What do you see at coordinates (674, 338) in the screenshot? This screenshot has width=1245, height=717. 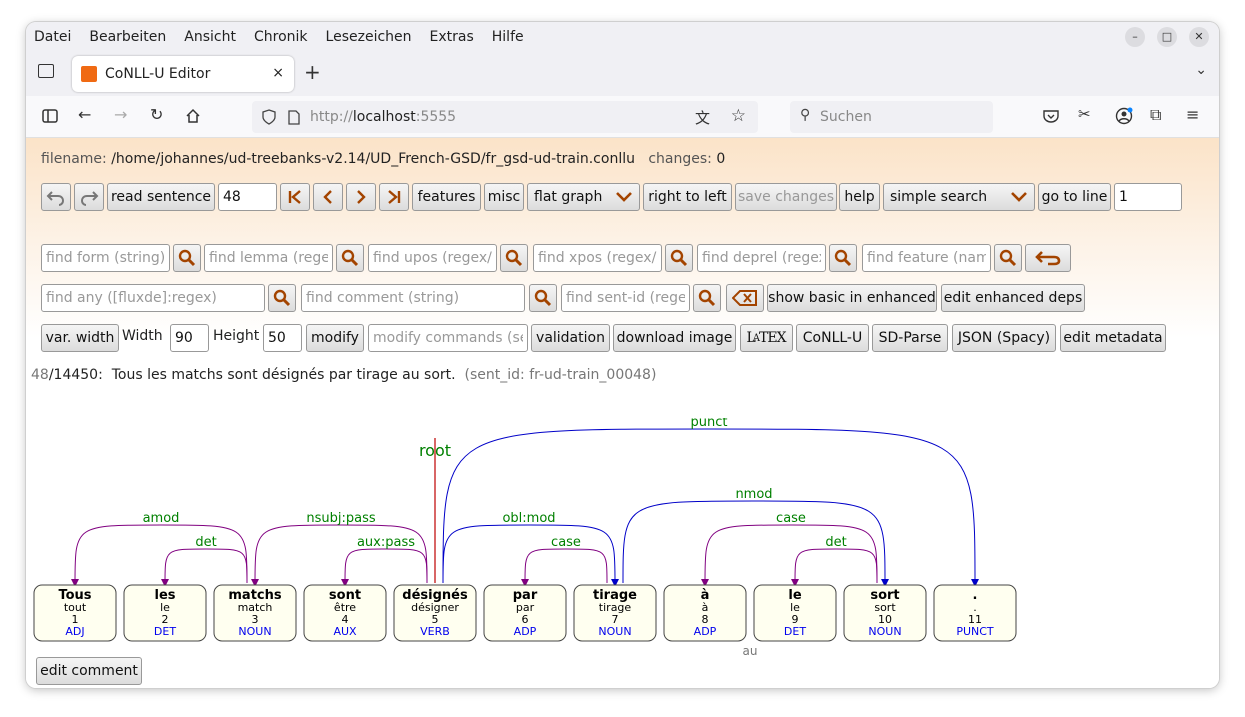 I see `download-image-button: download image` at bounding box center [674, 338].